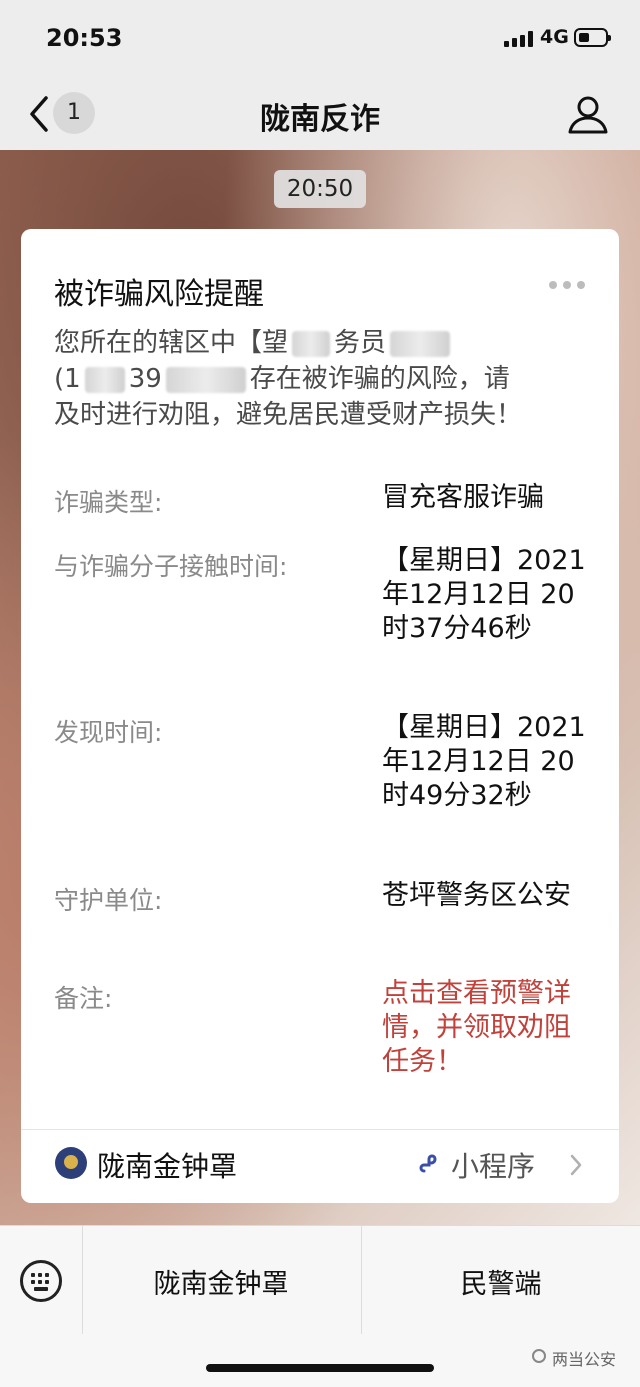  I want to click on menu-item-police: 民警端, so click(501, 1281).